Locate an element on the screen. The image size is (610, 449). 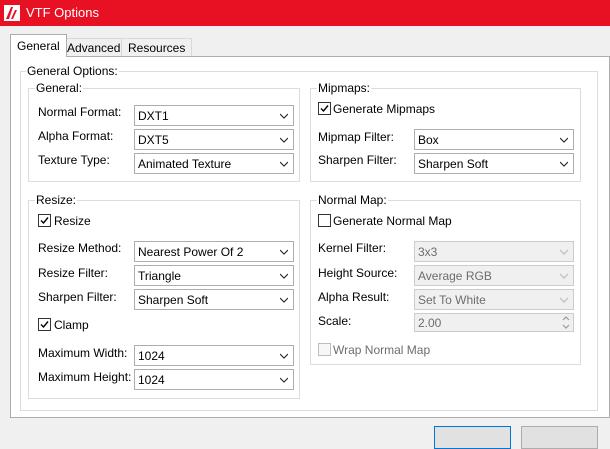
generate-normal-map-label: Generate Normal Map is located at coordinates (392, 221).